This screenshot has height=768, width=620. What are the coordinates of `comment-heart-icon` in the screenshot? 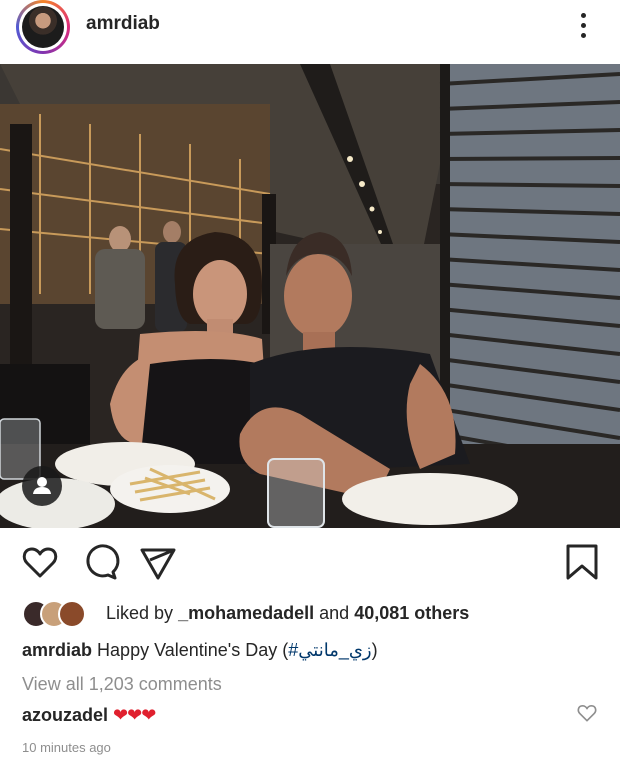 It's located at (587, 713).